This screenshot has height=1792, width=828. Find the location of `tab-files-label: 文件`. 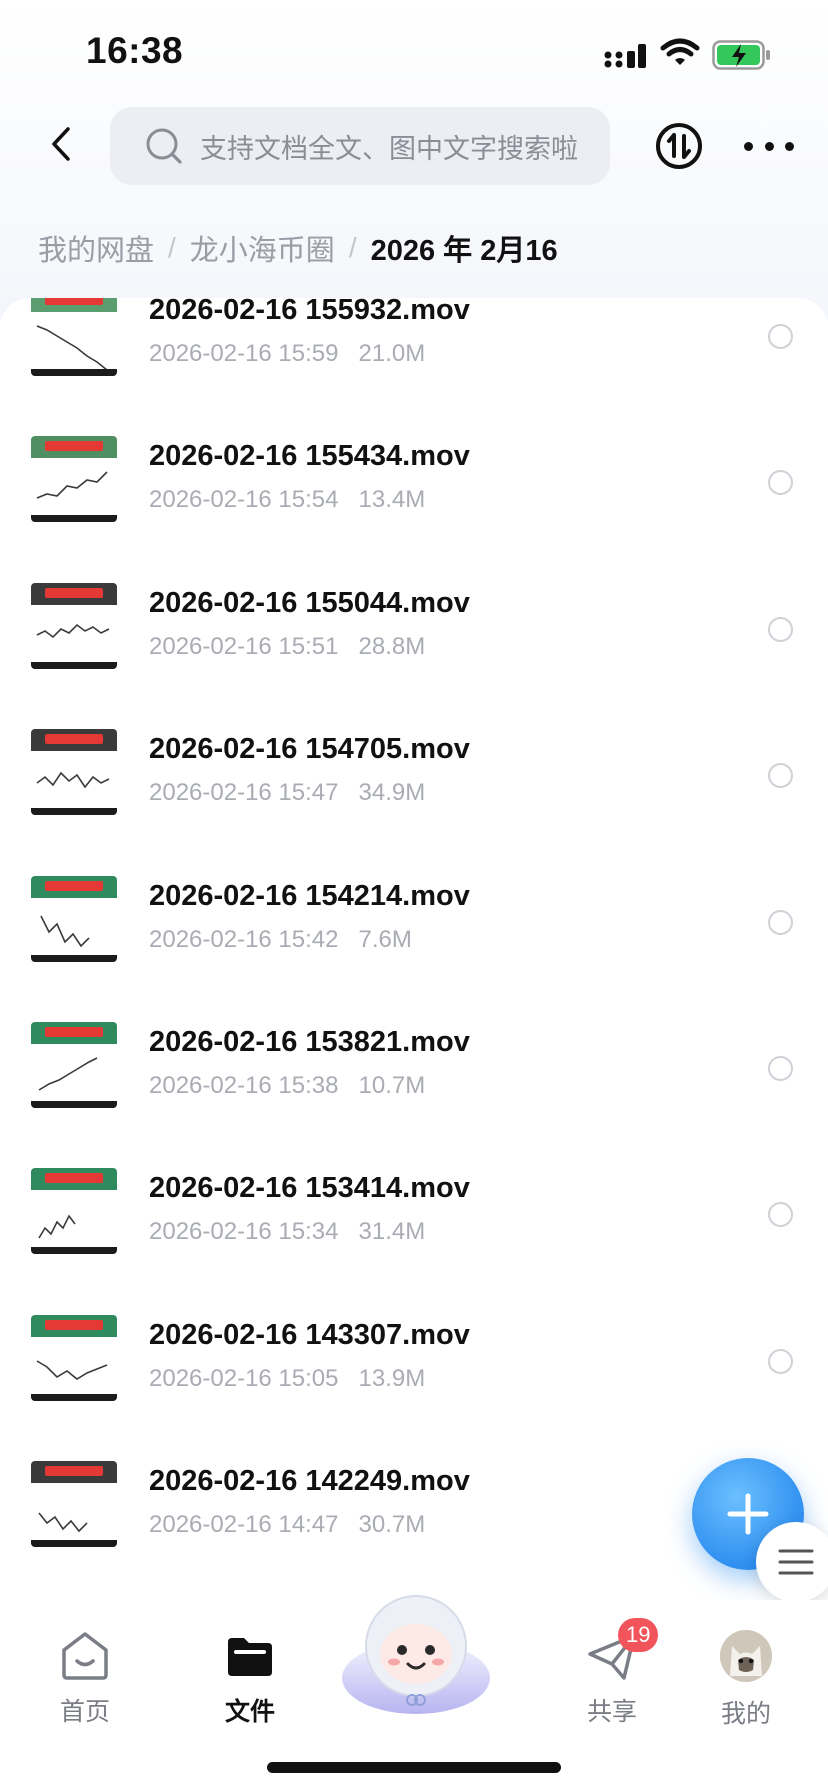

tab-files-label: 文件 is located at coordinates (249, 1712).